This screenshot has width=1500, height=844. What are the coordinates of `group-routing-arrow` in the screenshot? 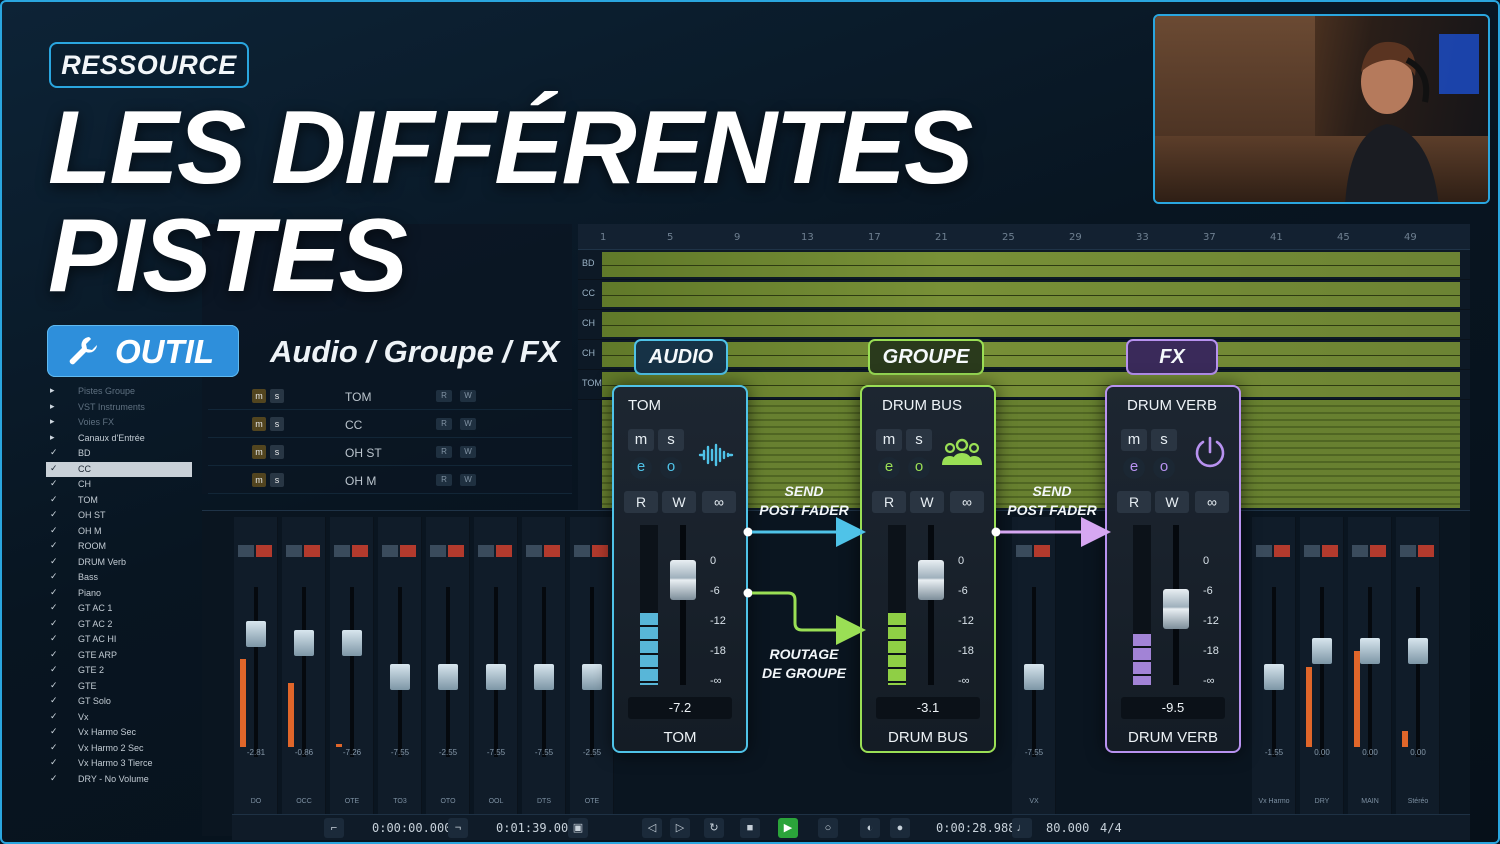 It's located at (804, 616).